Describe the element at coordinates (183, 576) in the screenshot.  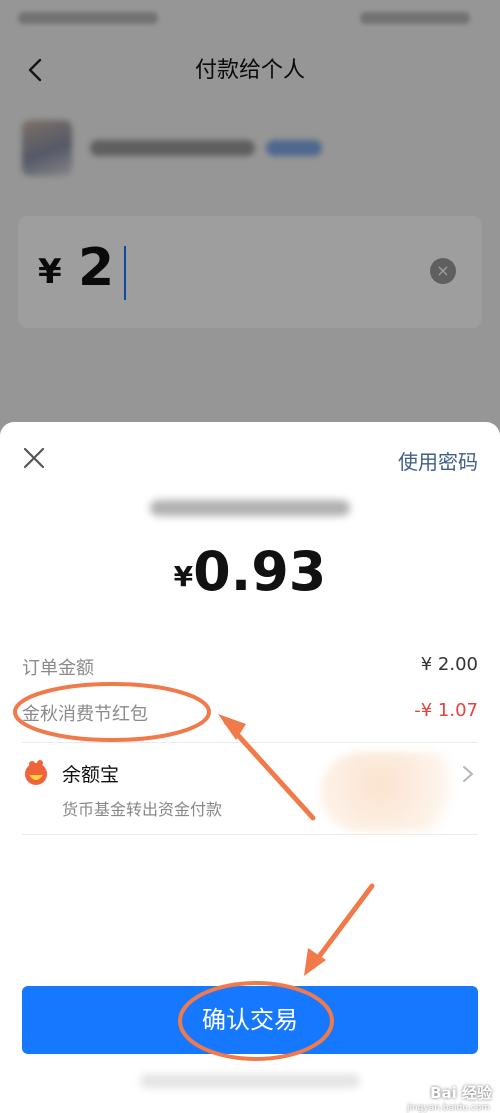
I see `amount-currency: ¥` at that location.